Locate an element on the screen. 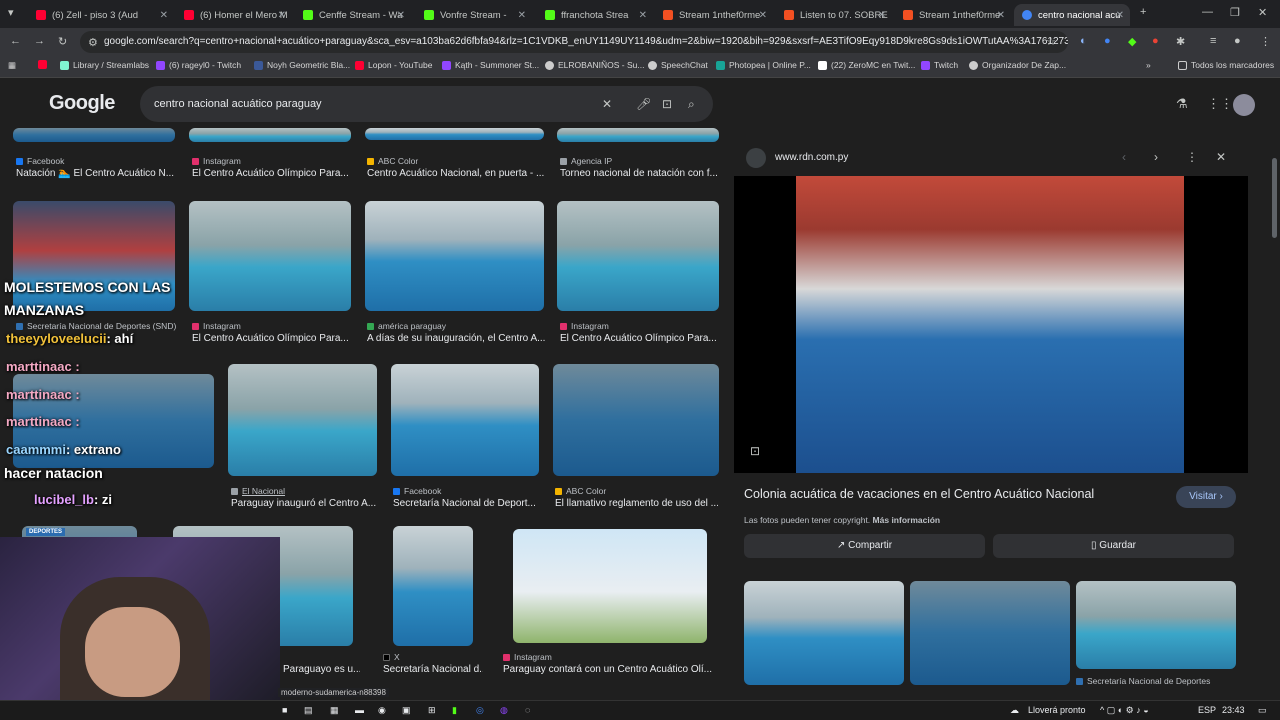 This screenshot has height=720, width=1280. forward-icon: → is located at coordinates (39, 41).